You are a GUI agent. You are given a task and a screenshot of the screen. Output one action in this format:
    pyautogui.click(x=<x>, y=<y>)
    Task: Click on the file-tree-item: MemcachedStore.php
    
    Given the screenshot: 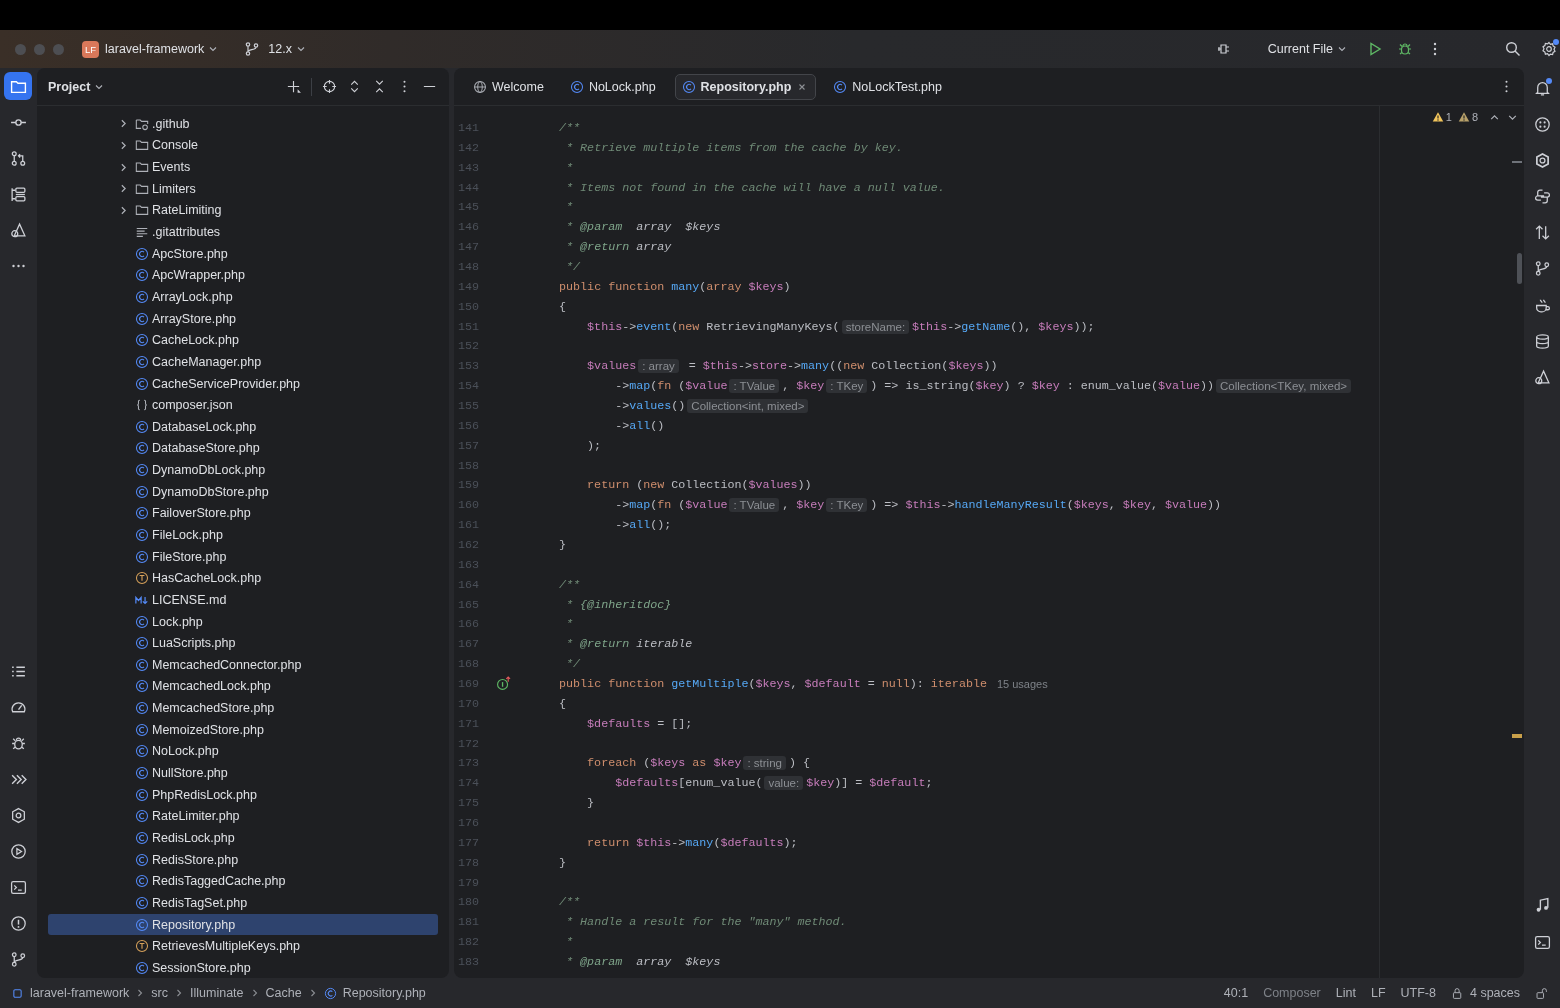 What is the action you would take?
    pyautogui.click(x=243, y=708)
    